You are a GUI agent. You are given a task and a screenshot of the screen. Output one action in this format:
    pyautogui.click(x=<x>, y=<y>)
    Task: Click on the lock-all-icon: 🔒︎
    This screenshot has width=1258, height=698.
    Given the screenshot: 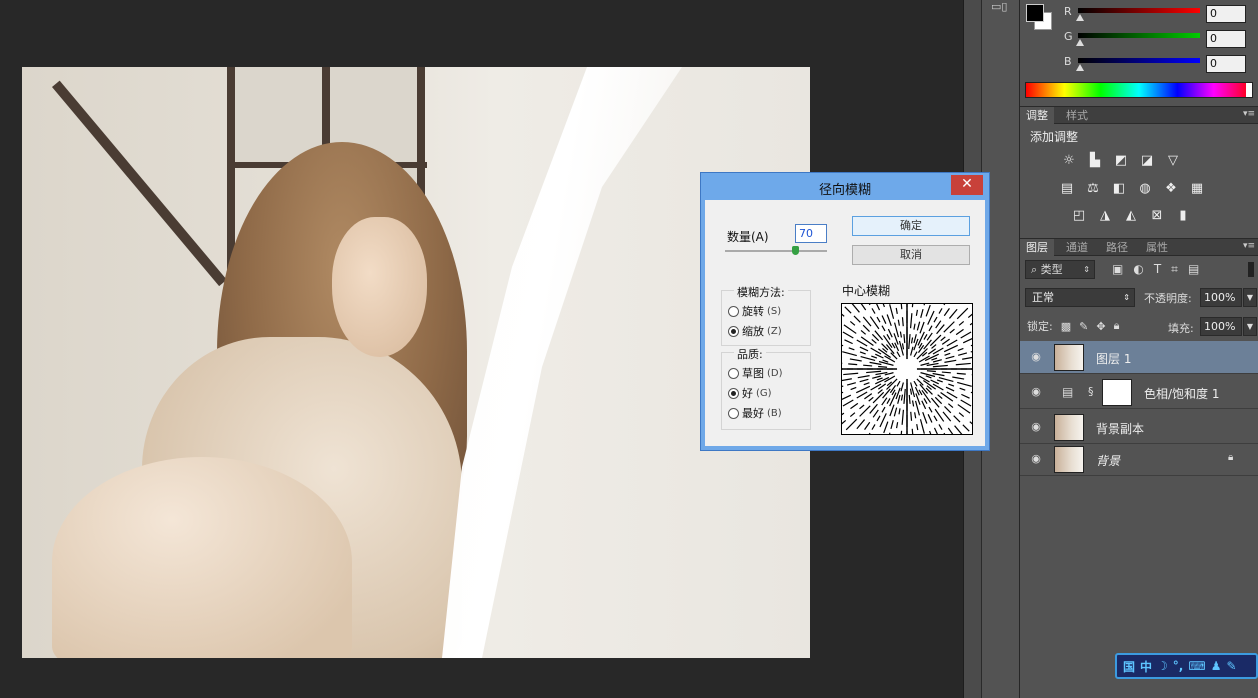 What is the action you would take?
    pyautogui.click(x=1117, y=326)
    